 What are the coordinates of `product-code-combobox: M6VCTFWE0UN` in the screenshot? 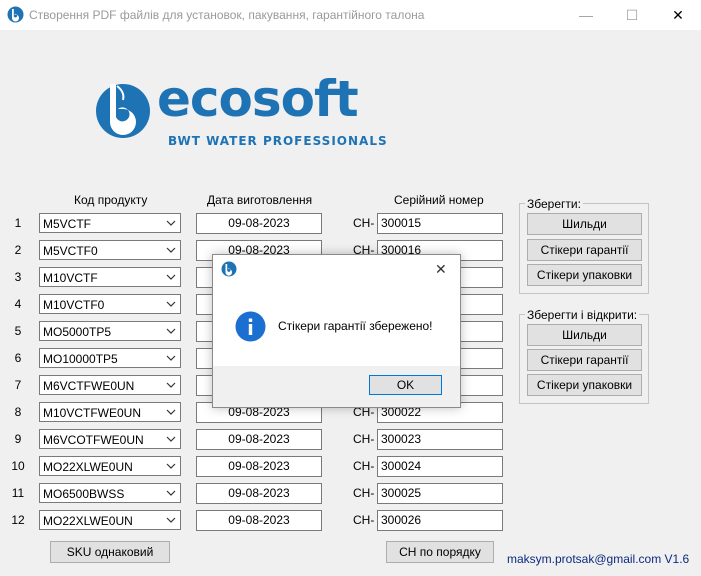 It's located at (110, 385).